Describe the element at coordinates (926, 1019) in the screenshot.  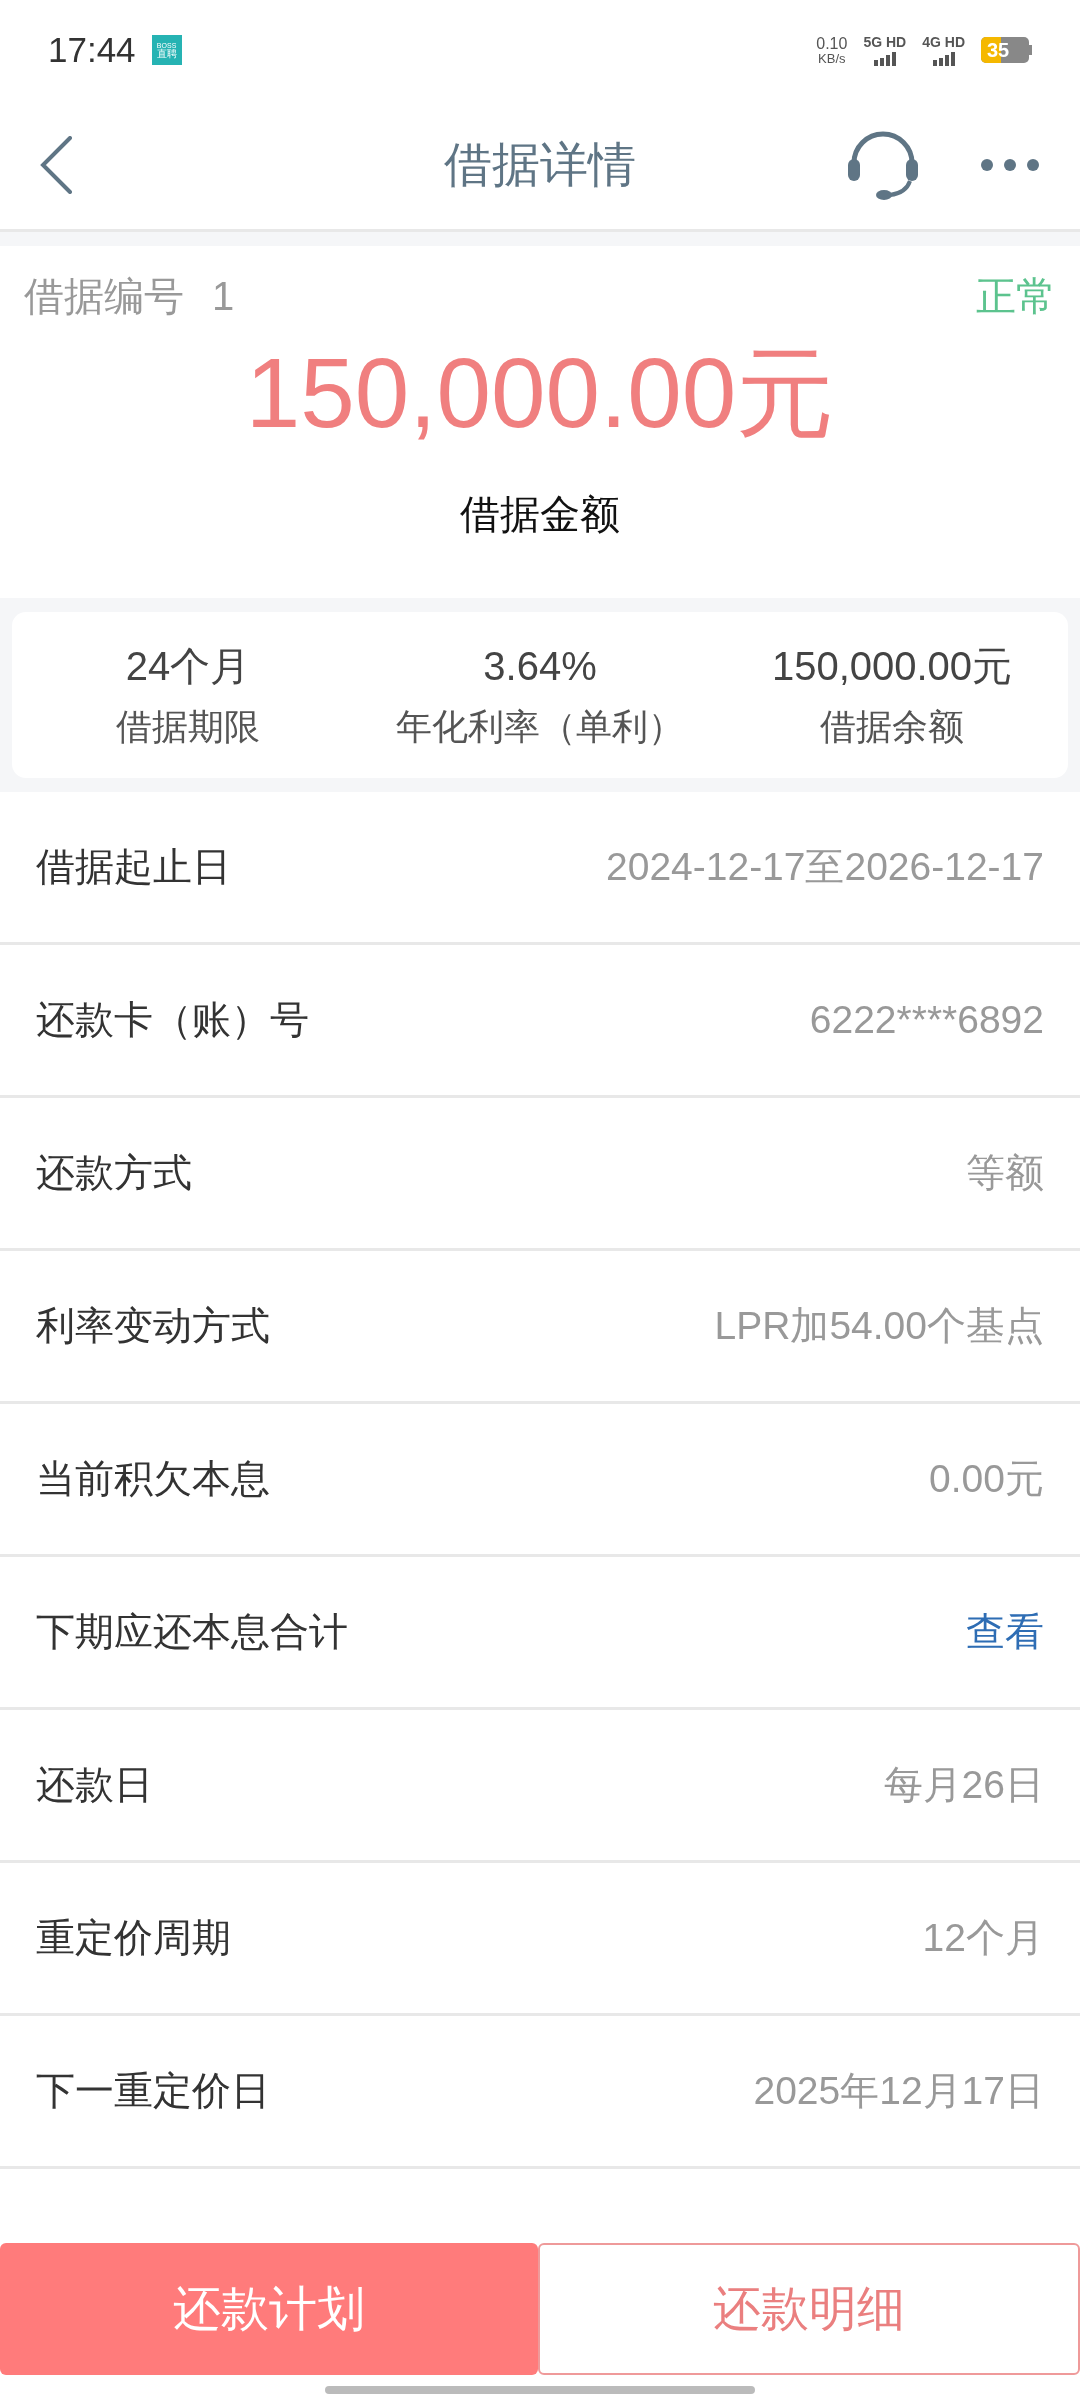
I see `row-value: 6222****6892` at that location.